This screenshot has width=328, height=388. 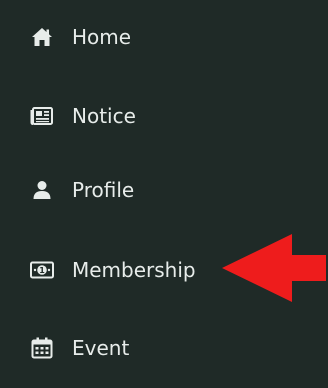 What do you see at coordinates (102, 37) in the screenshot?
I see `sidebar-item-label: Home` at bounding box center [102, 37].